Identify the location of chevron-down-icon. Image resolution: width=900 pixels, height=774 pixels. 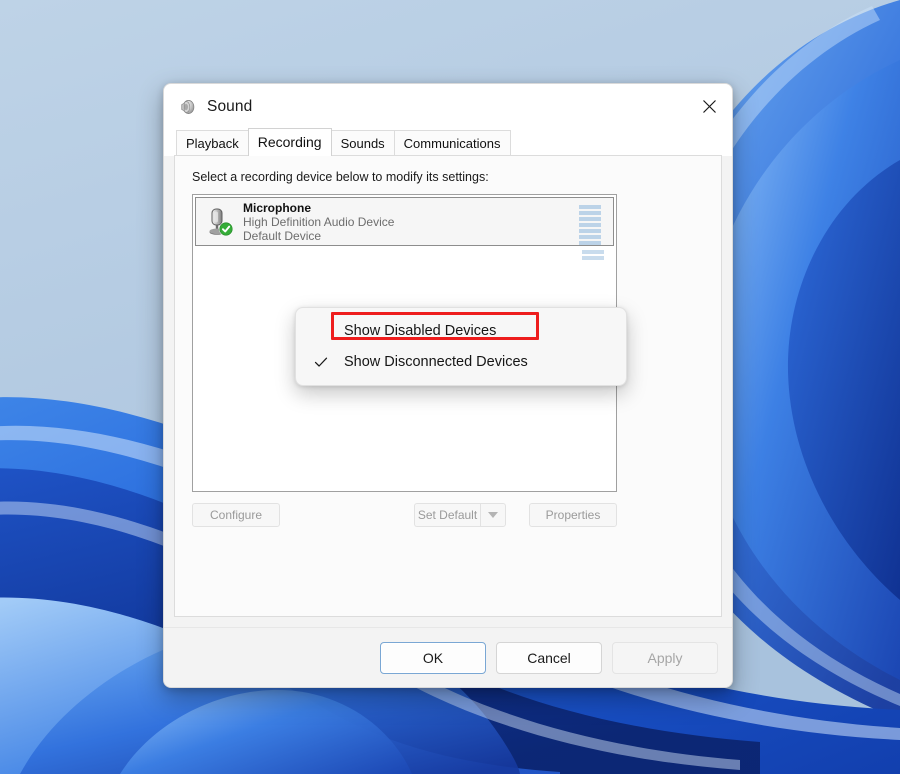
(493, 515).